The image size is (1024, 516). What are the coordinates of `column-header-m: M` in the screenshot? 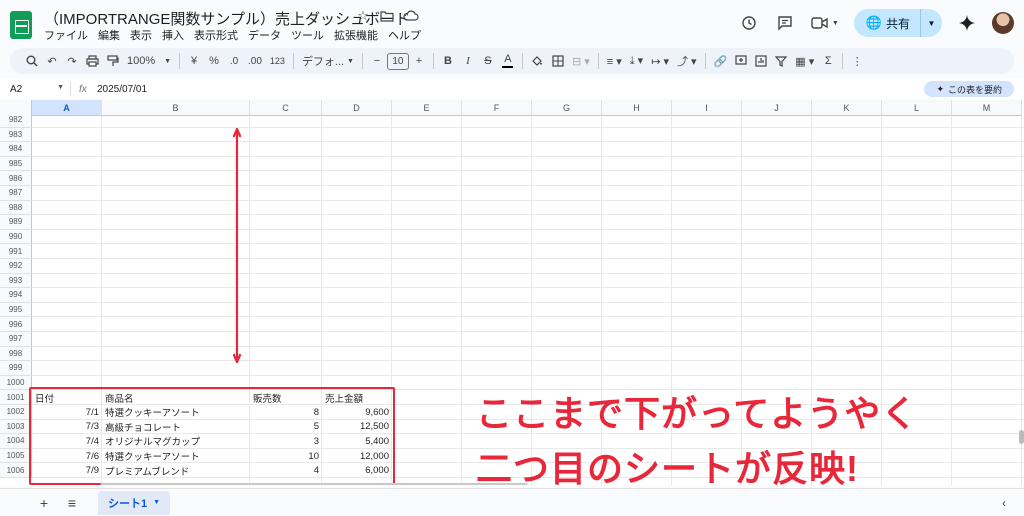 It's located at (987, 108).